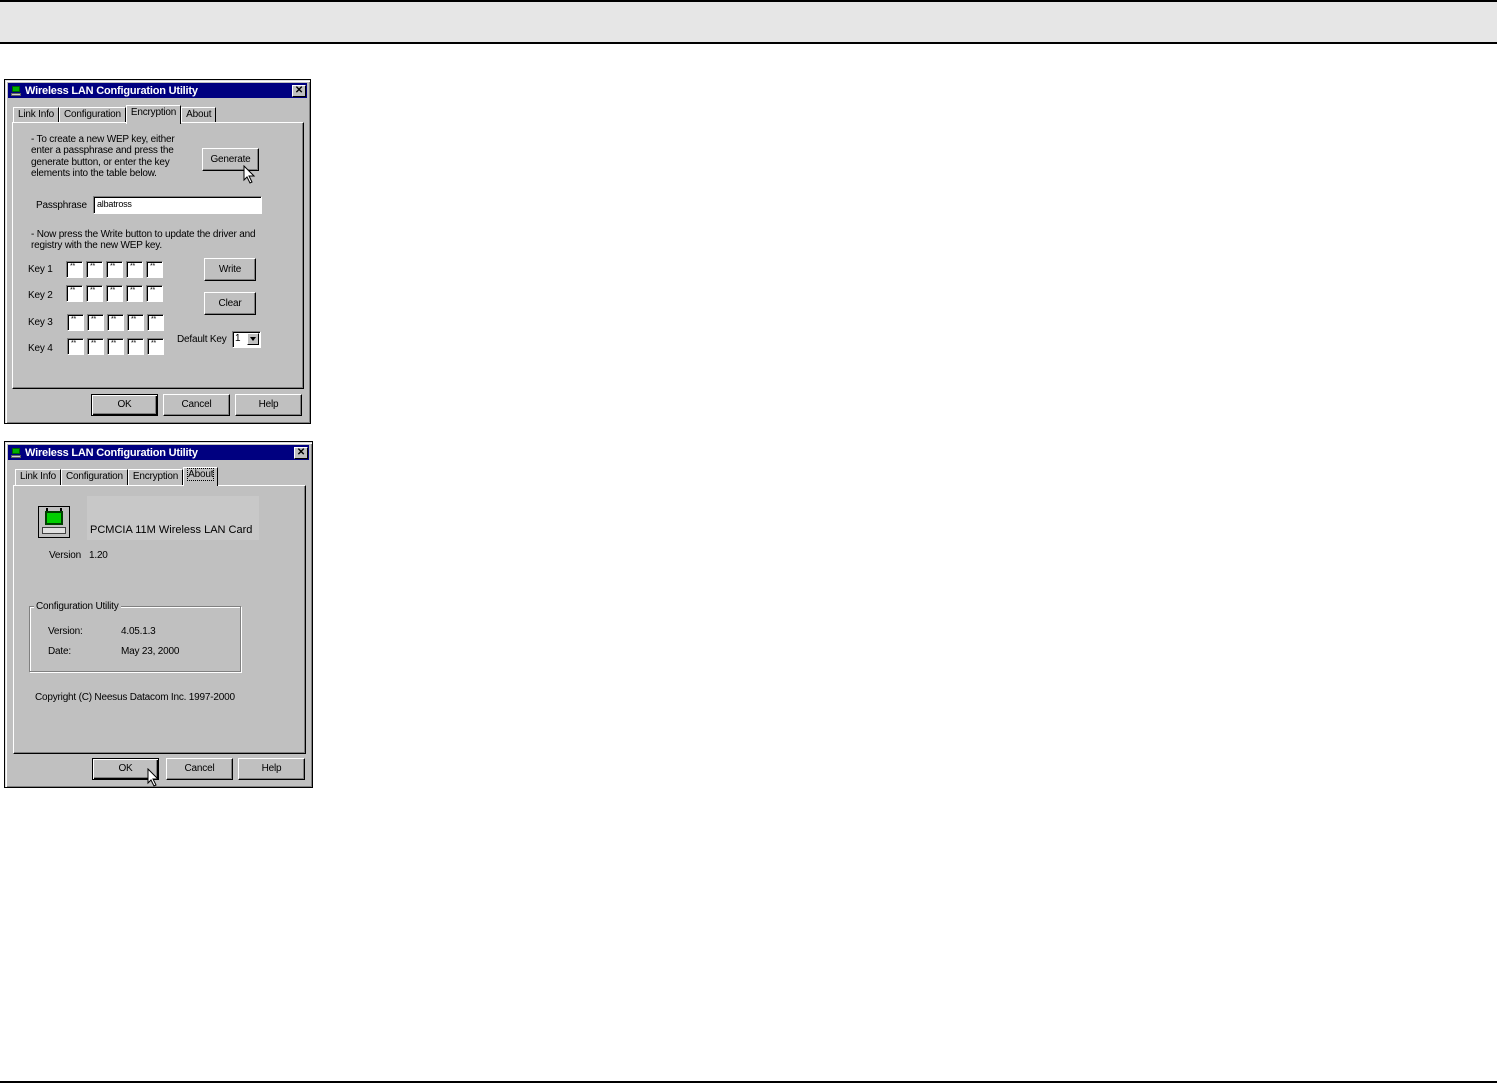  I want to click on passphrase-input: albatross, so click(177, 205).